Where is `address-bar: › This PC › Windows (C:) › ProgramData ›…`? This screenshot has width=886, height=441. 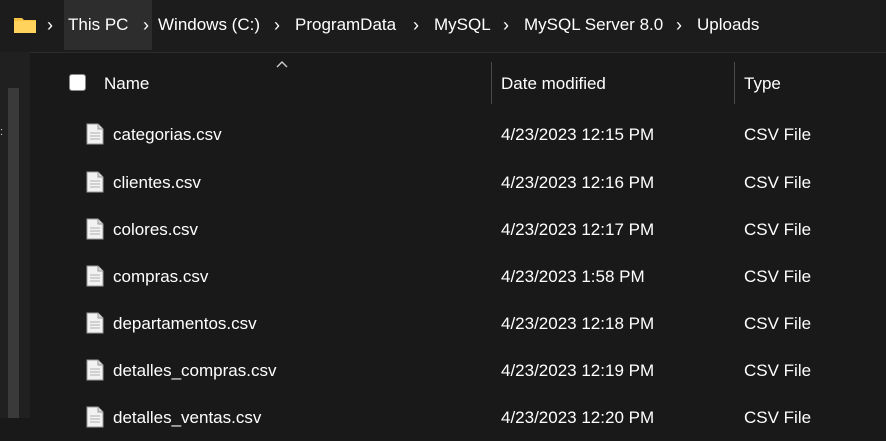
address-bar: › This PC › Windows (C:) › ProgramData ›… is located at coordinates (443, 26).